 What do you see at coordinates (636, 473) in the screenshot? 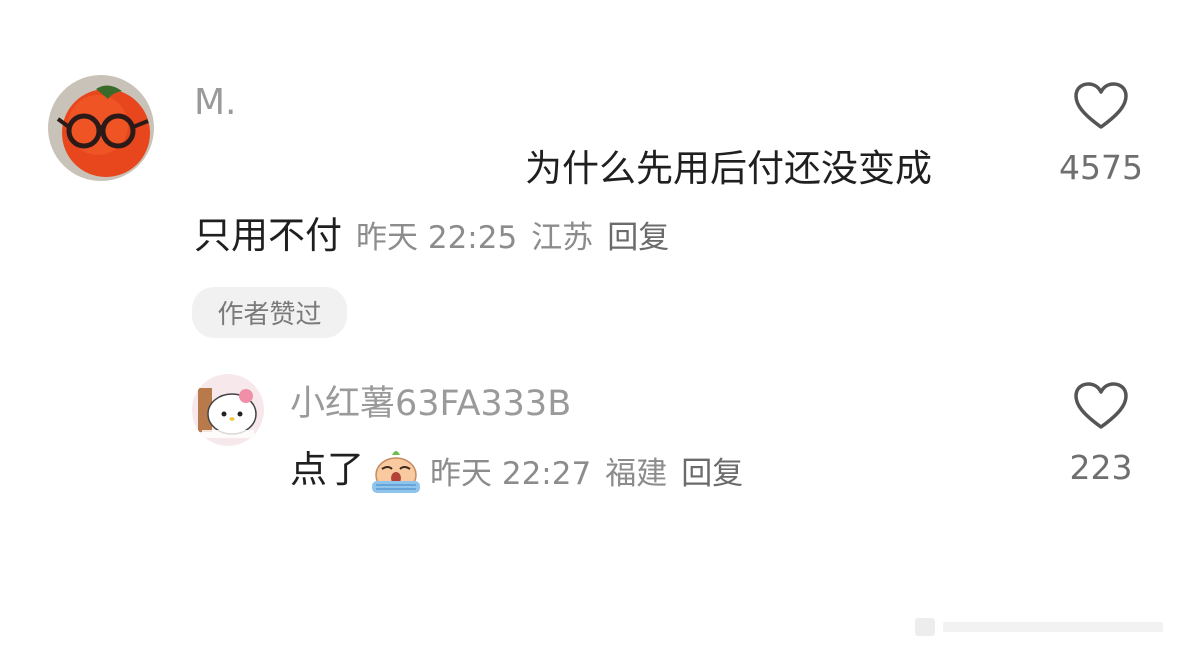
I see `comment-location: 福建` at bounding box center [636, 473].